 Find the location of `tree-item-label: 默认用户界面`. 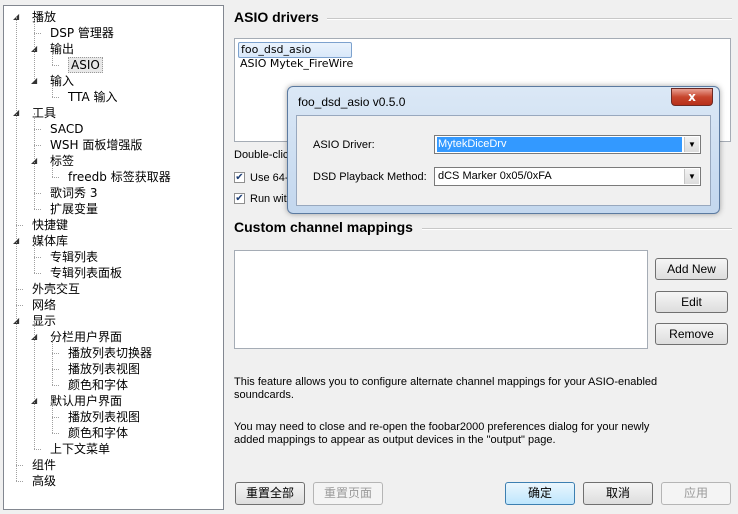

tree-item-label: 默认用户界面 is located at coordinates (86, 401).